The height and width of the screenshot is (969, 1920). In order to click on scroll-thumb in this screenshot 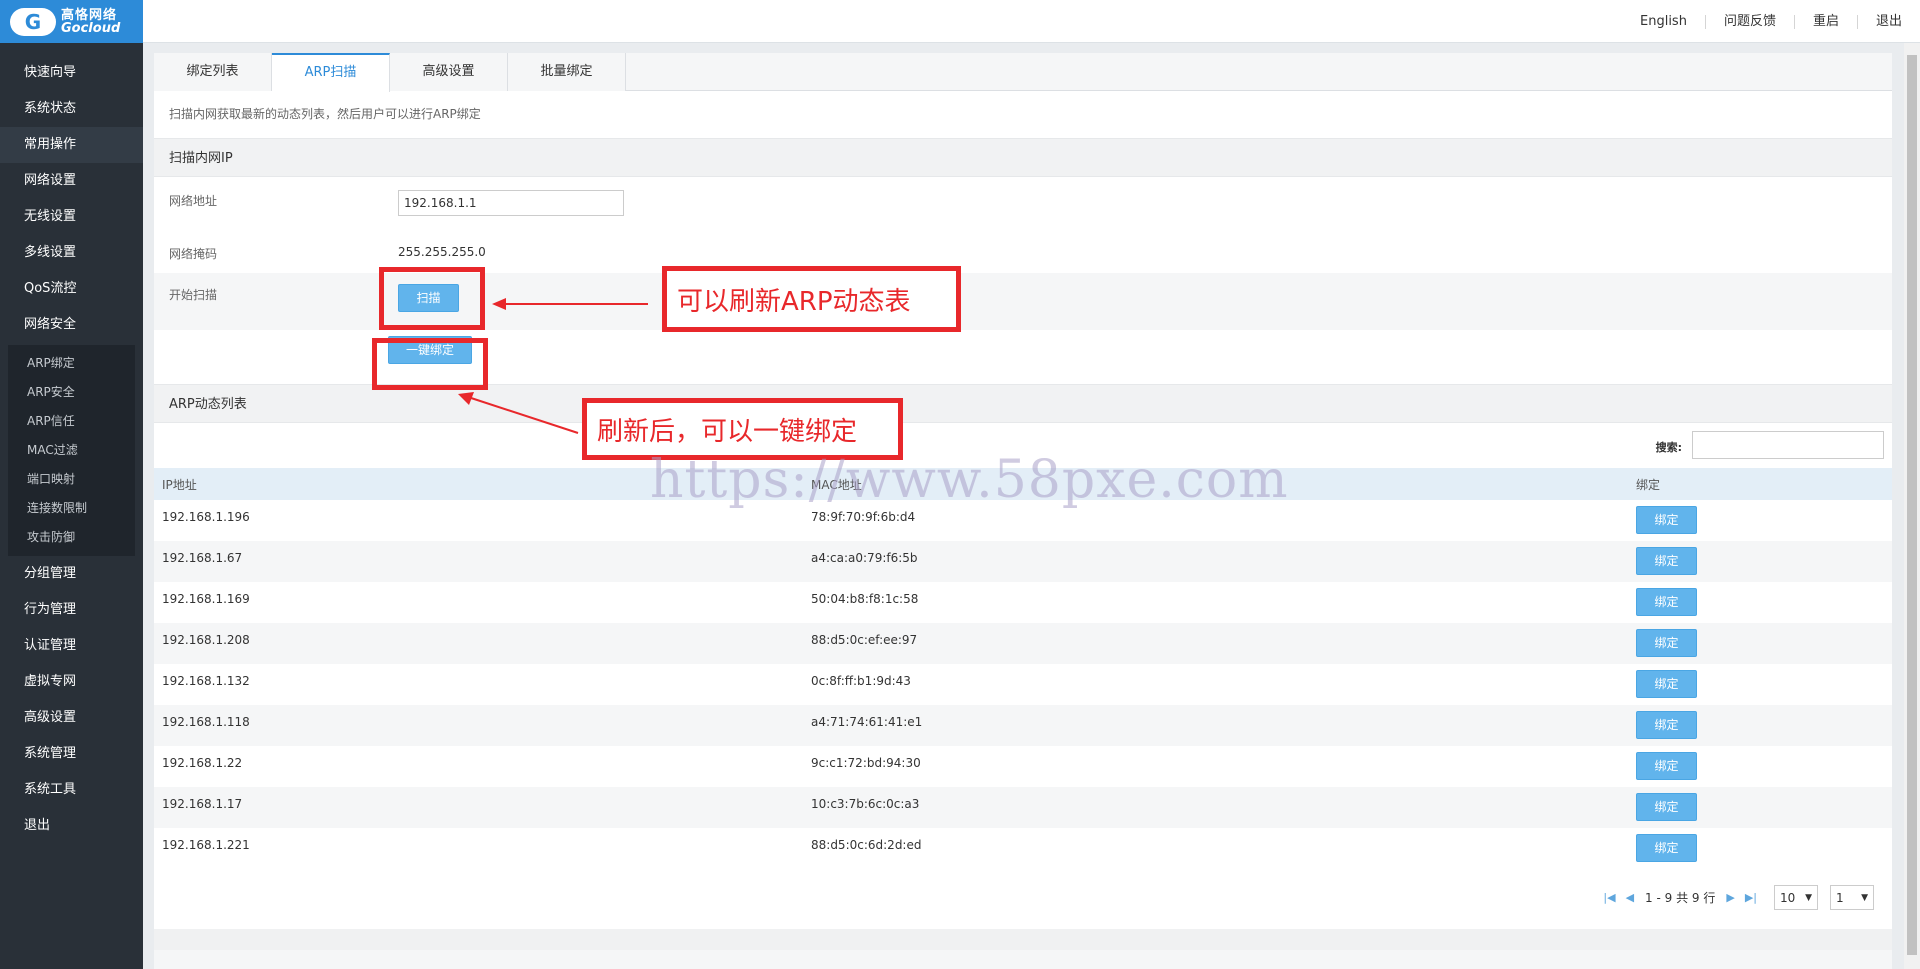, I will do `click(1912, 505)`.